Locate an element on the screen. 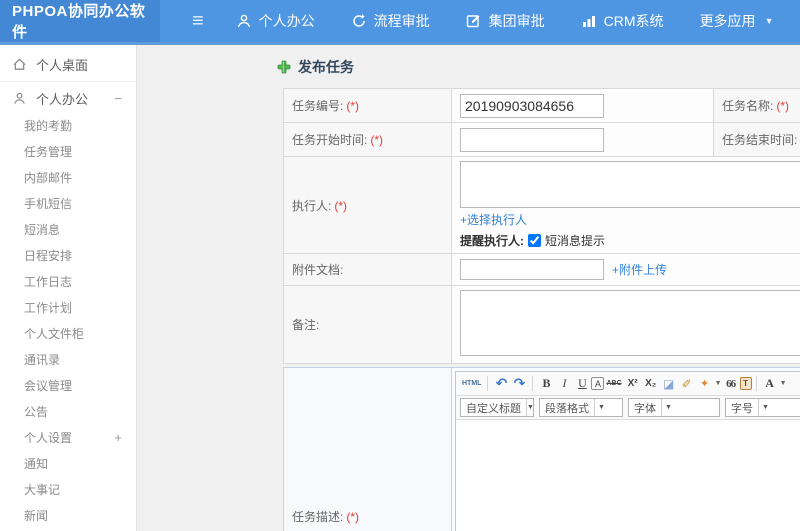 This screenshot has width=800, height=531. auto-typeset-caret-icon: ▼ is located at coordinates (718, 383).